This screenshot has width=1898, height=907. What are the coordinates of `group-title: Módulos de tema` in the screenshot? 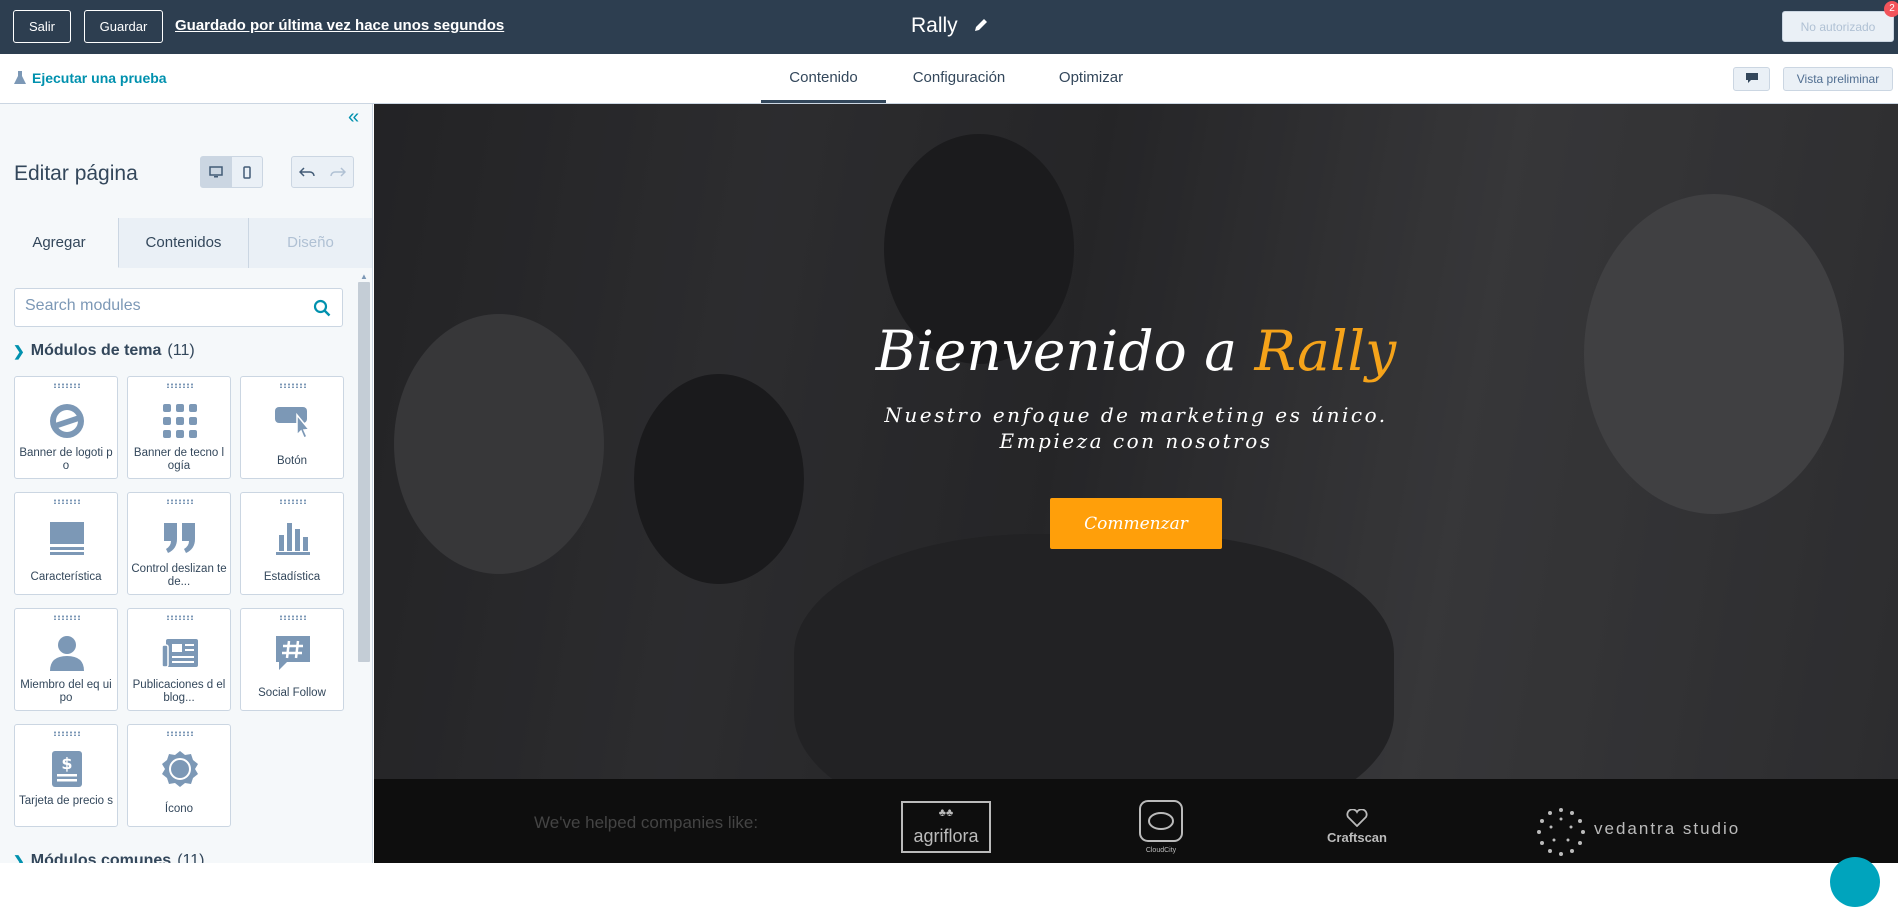 It's located at (96, 350).